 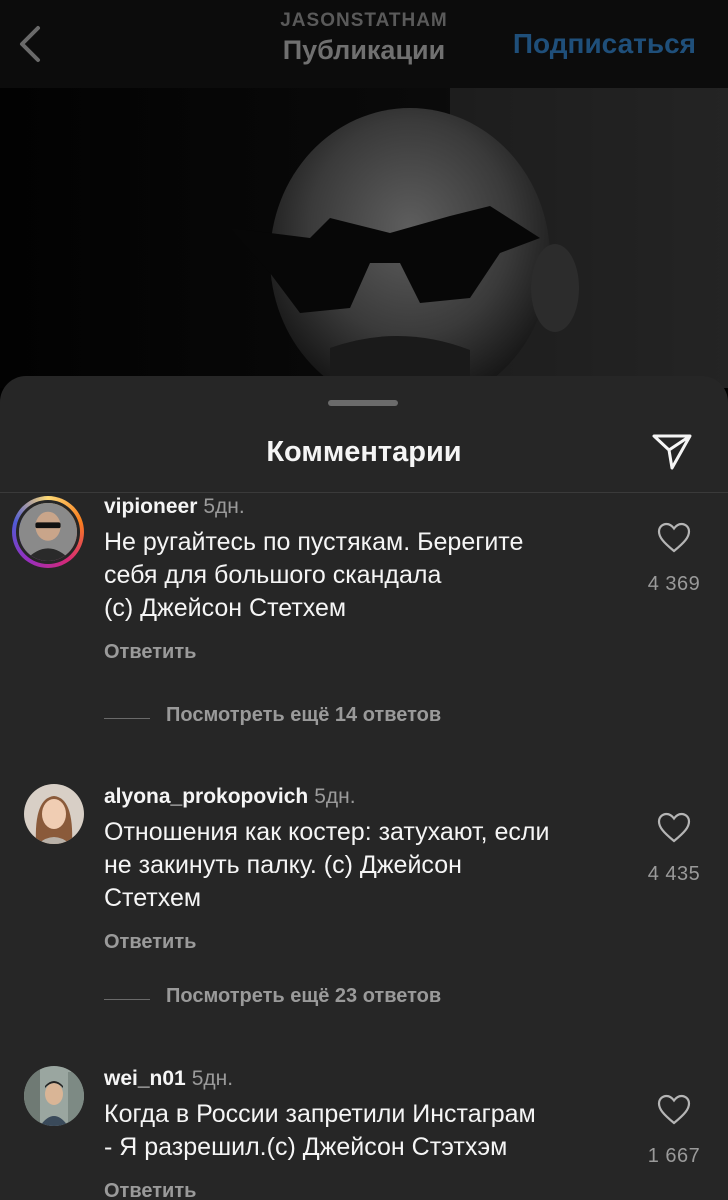 What do you see at coordinates (225, 608) in the screenshot?
I see `comment-text-line: (c) Джейсон Стетхем` at bounding box center [225, 608].